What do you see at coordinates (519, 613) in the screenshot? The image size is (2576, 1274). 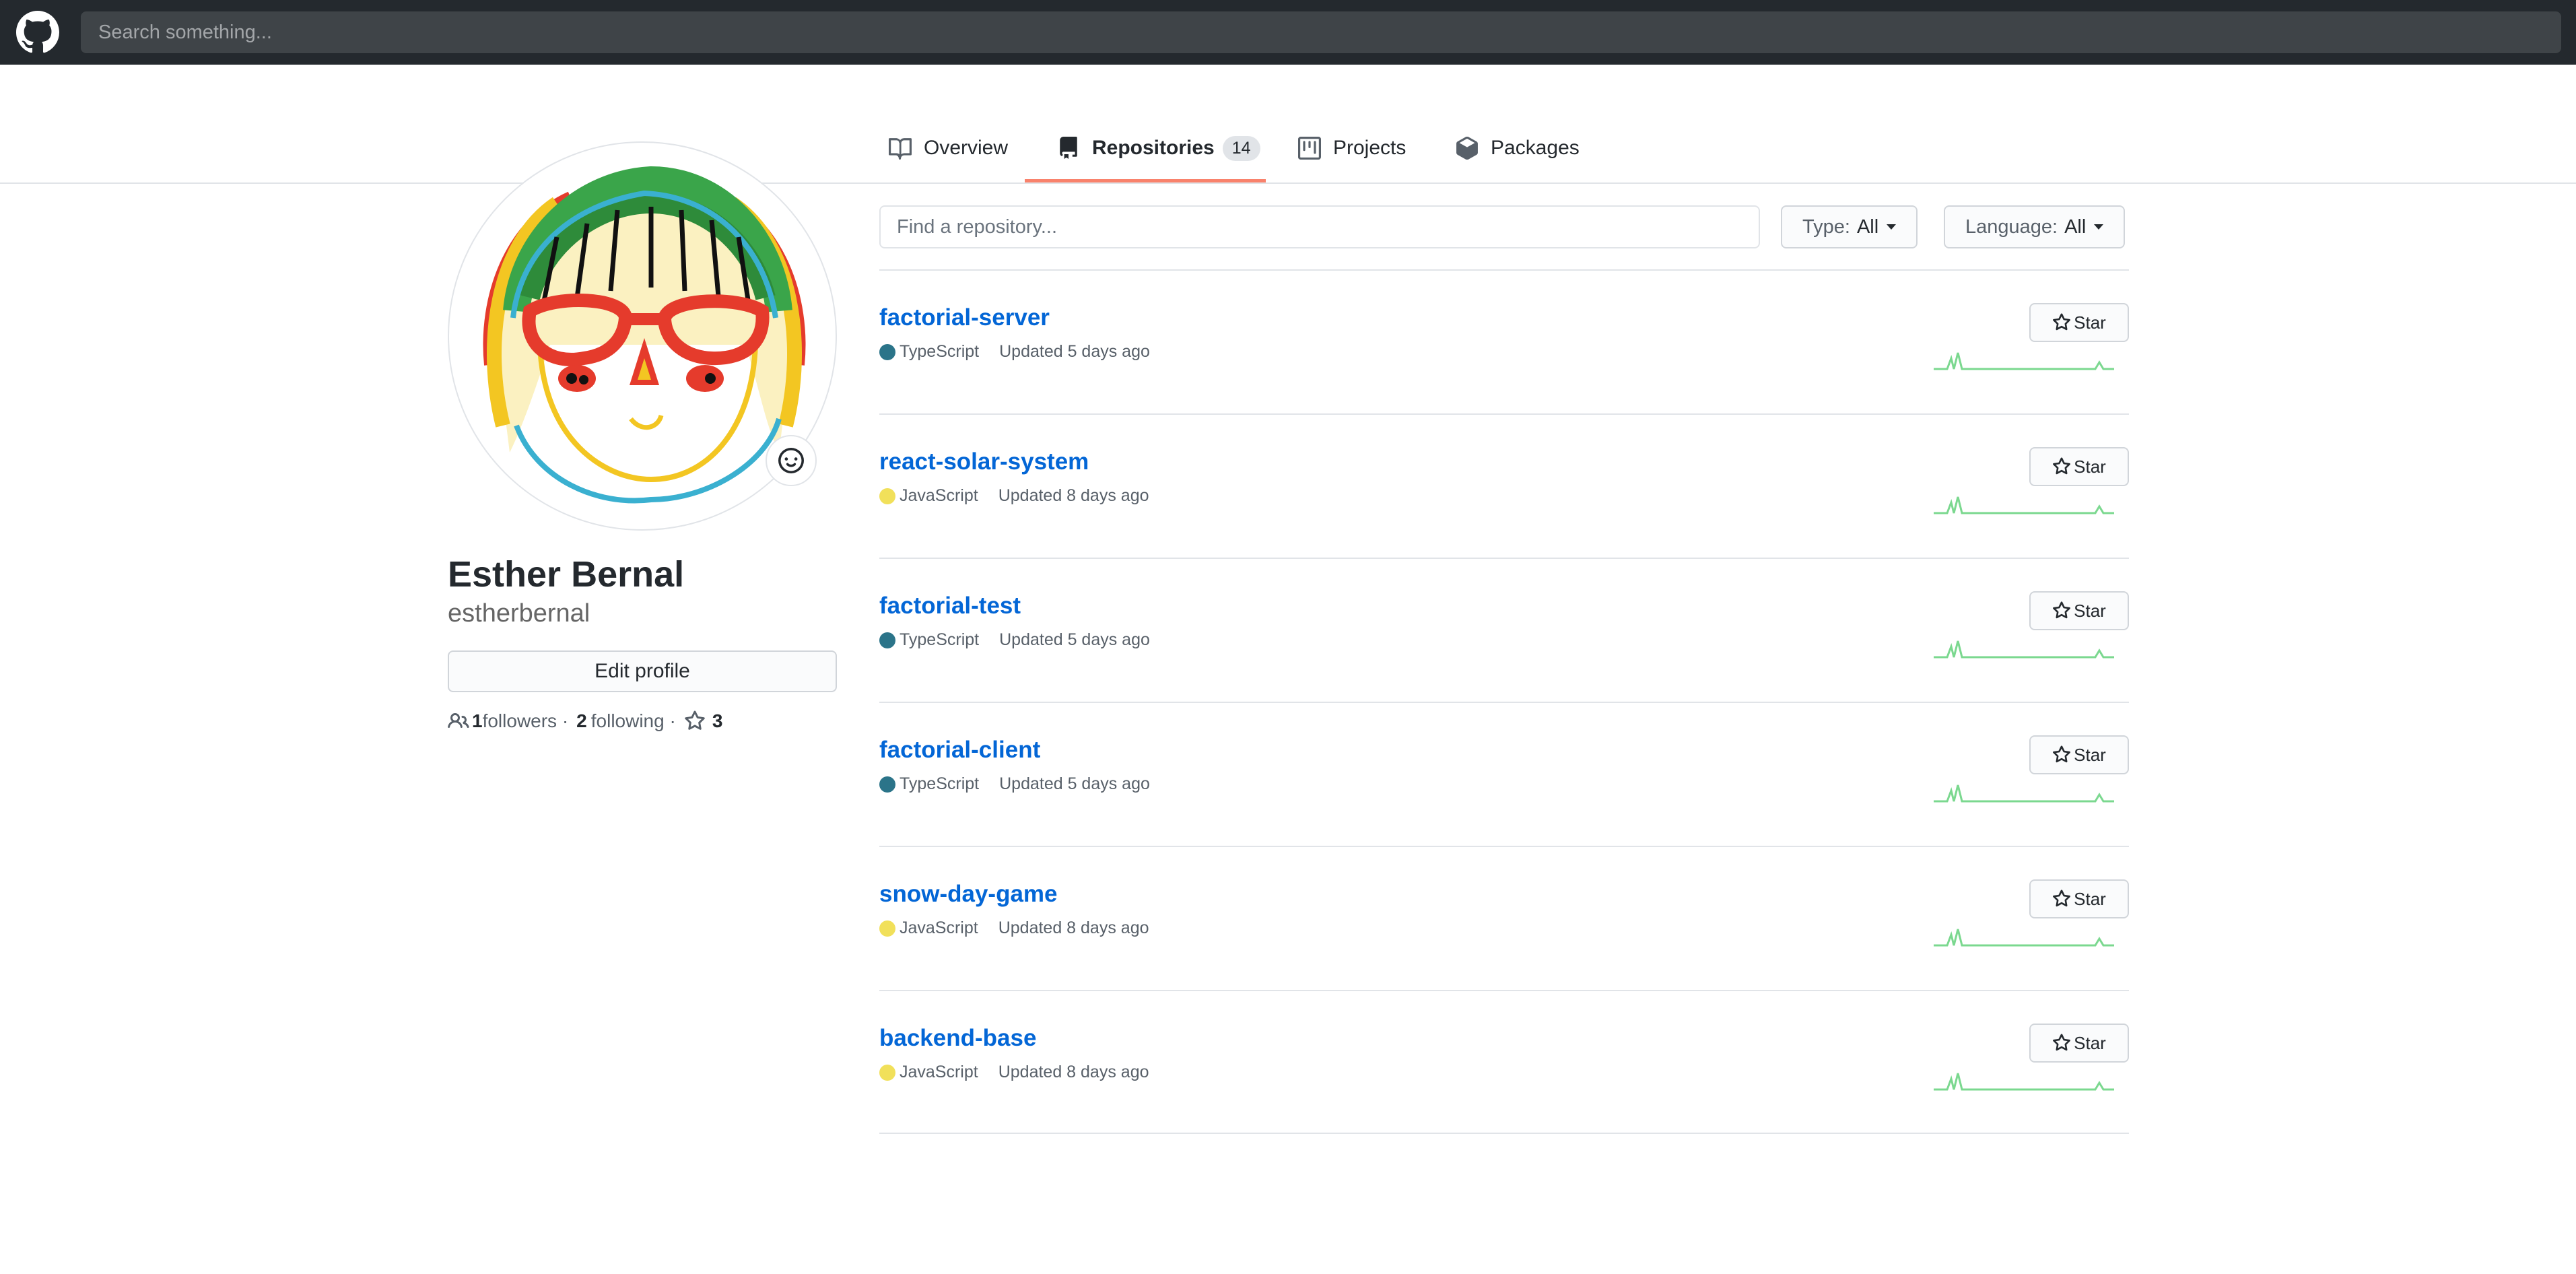 I see `profile-login: estherbernal` at bounding box center [519, 613].